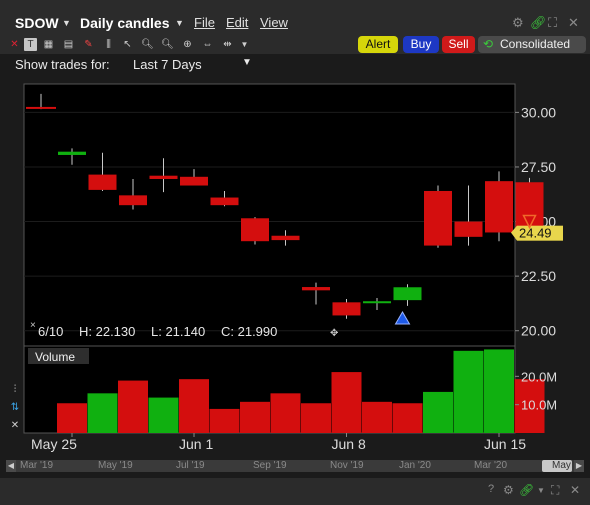 This screenshot has height=505, width=590. I want to click on close-chart-icon: ✕, so click(14, 44).